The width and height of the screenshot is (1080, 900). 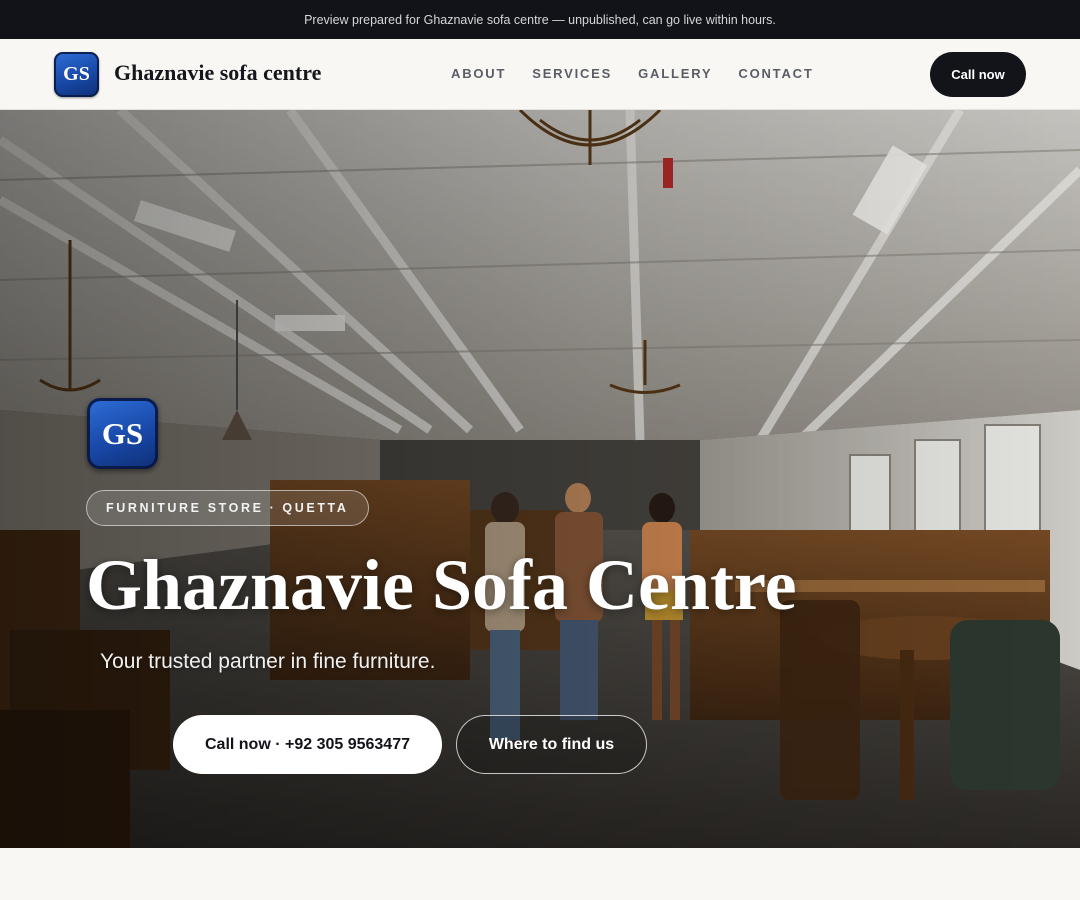 I want to click on hero-title: Ghaznavie Sofa Centre, so click(x=441, y=585).